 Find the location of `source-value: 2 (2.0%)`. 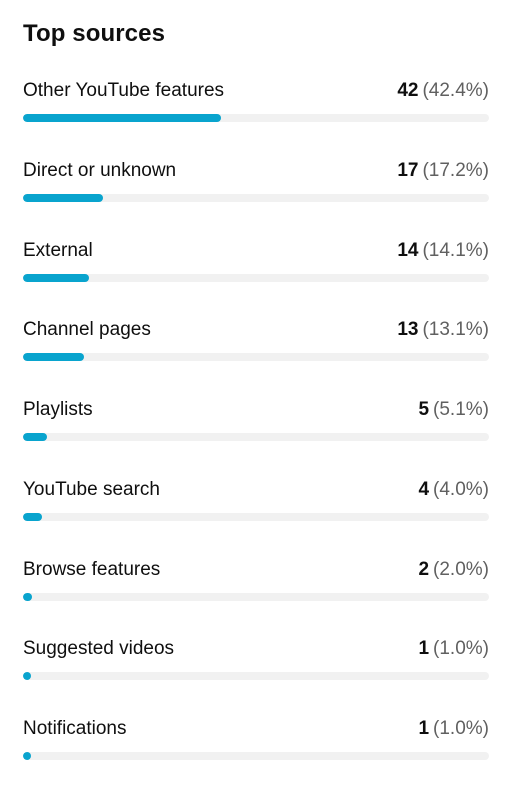

source-value: 2 (2.0%) is located at coordinates (453, 570).